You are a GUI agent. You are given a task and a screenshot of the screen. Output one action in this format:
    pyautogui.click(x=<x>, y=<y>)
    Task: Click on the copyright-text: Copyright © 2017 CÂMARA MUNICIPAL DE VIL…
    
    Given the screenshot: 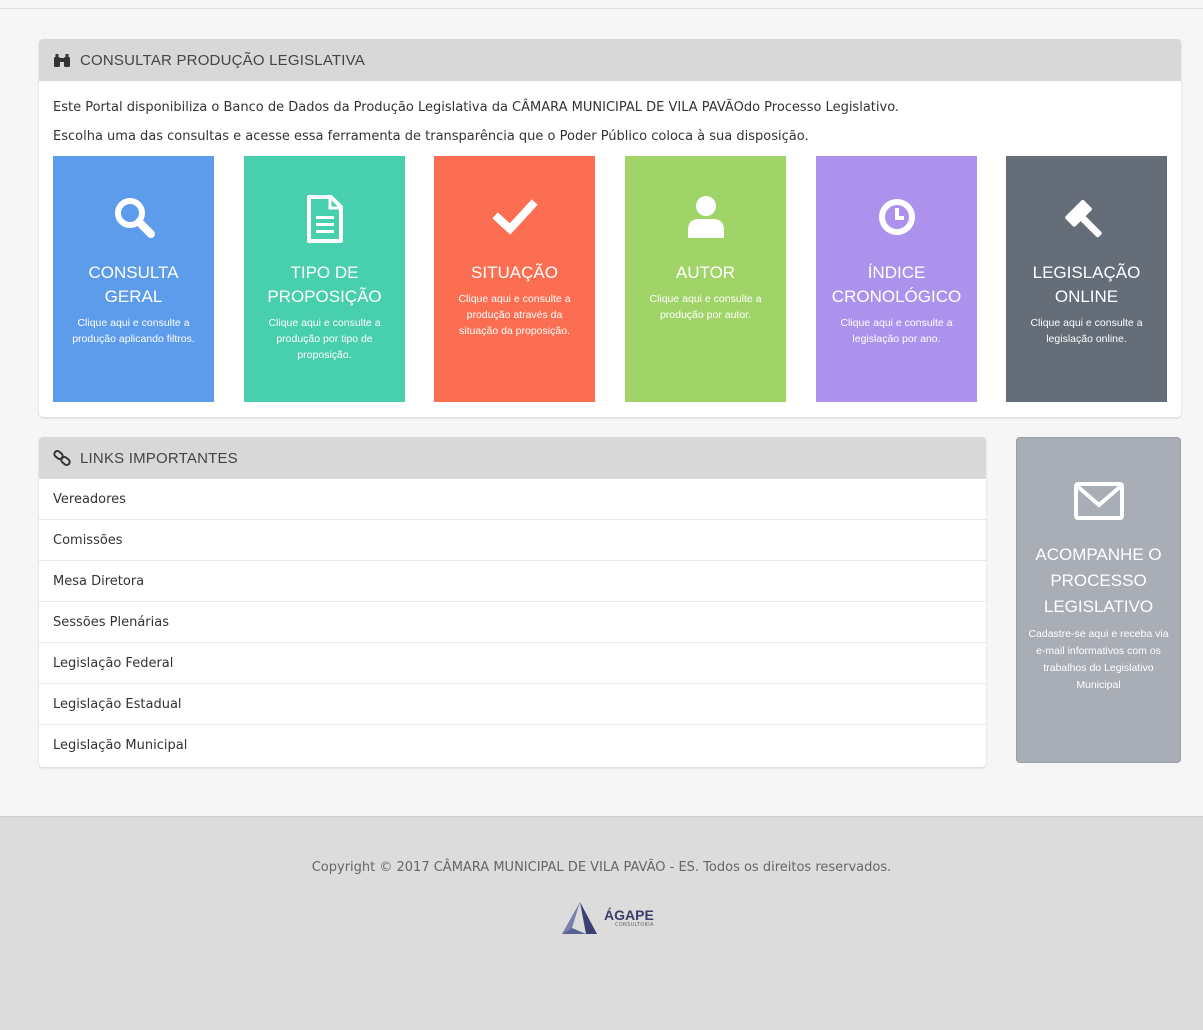 What is the action you would take?
    pyautogui.click(x=601, y=867)
    